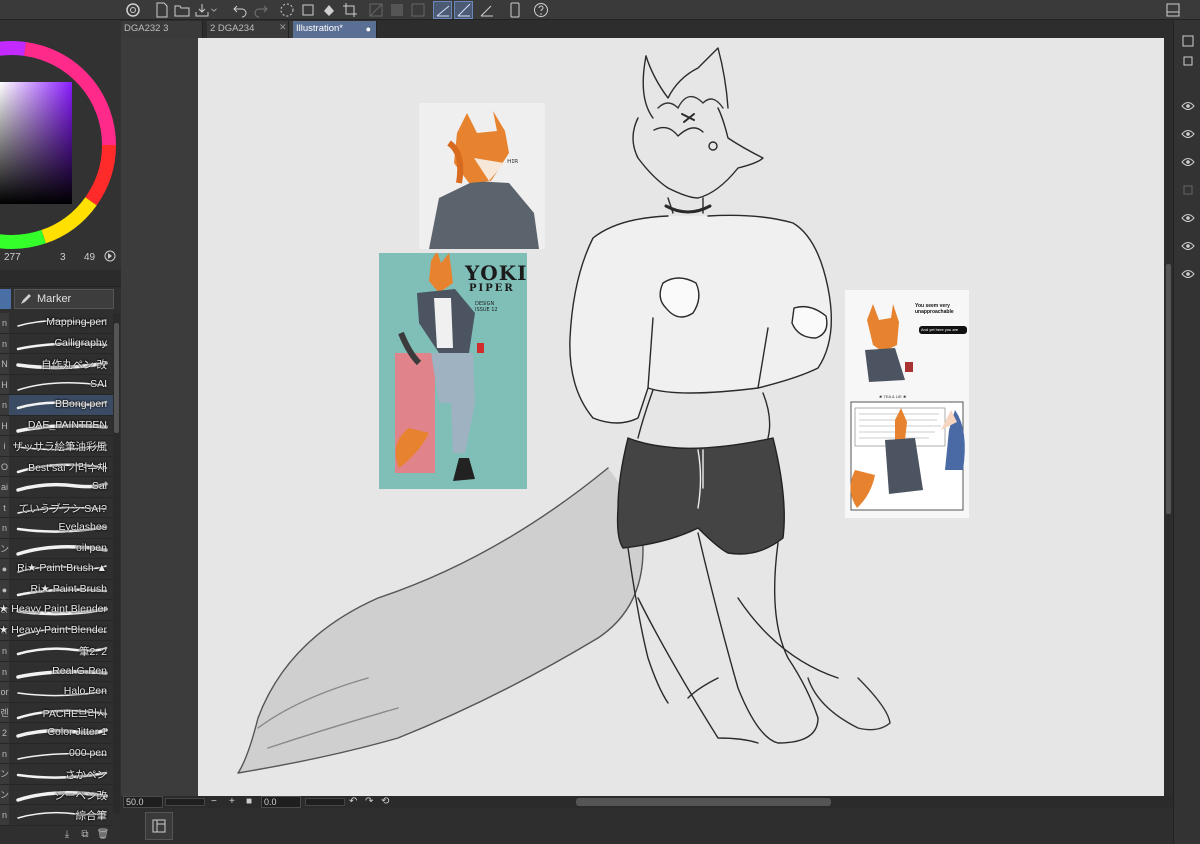 The width and height of the screenshot is (1200, 844). What do you see at coordinates (281, 802) in the screenshot?
I see `rotation-input: 0.0` at bounding box center [281, 802].